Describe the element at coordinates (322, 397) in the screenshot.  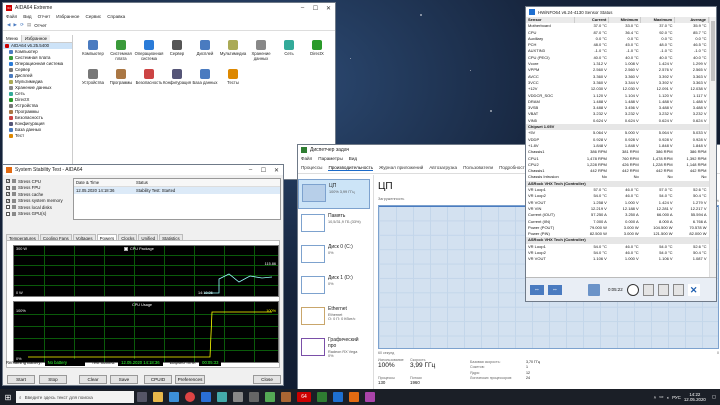
I see `task-manager-taskbar-icon` at that location.